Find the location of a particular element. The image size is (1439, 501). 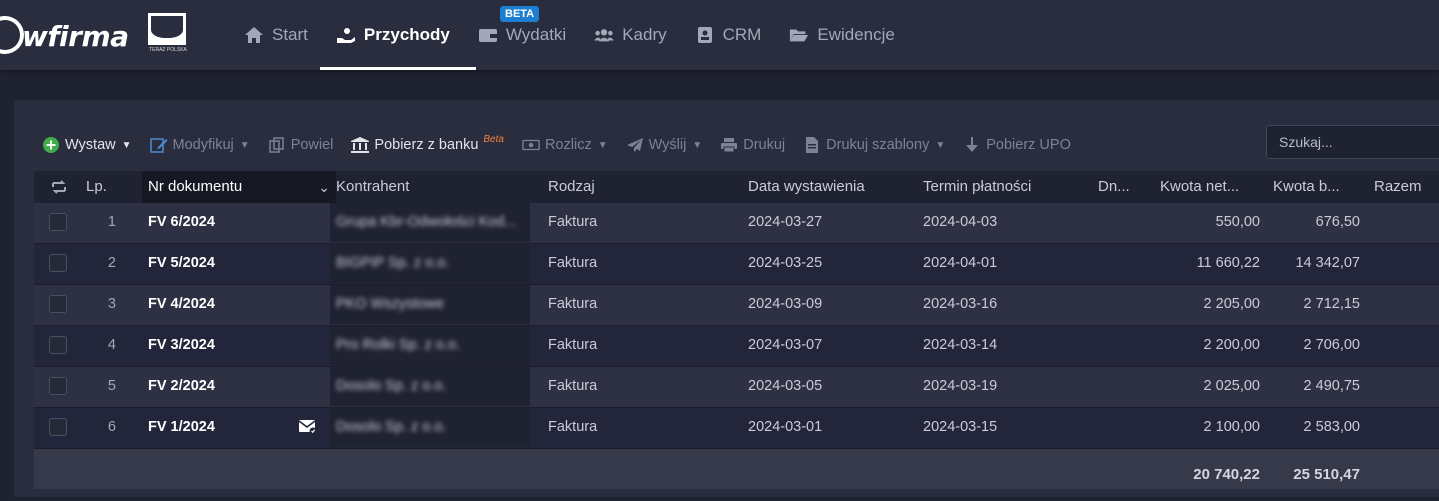

arrow-down-icon is located at coordinates (972, 144).